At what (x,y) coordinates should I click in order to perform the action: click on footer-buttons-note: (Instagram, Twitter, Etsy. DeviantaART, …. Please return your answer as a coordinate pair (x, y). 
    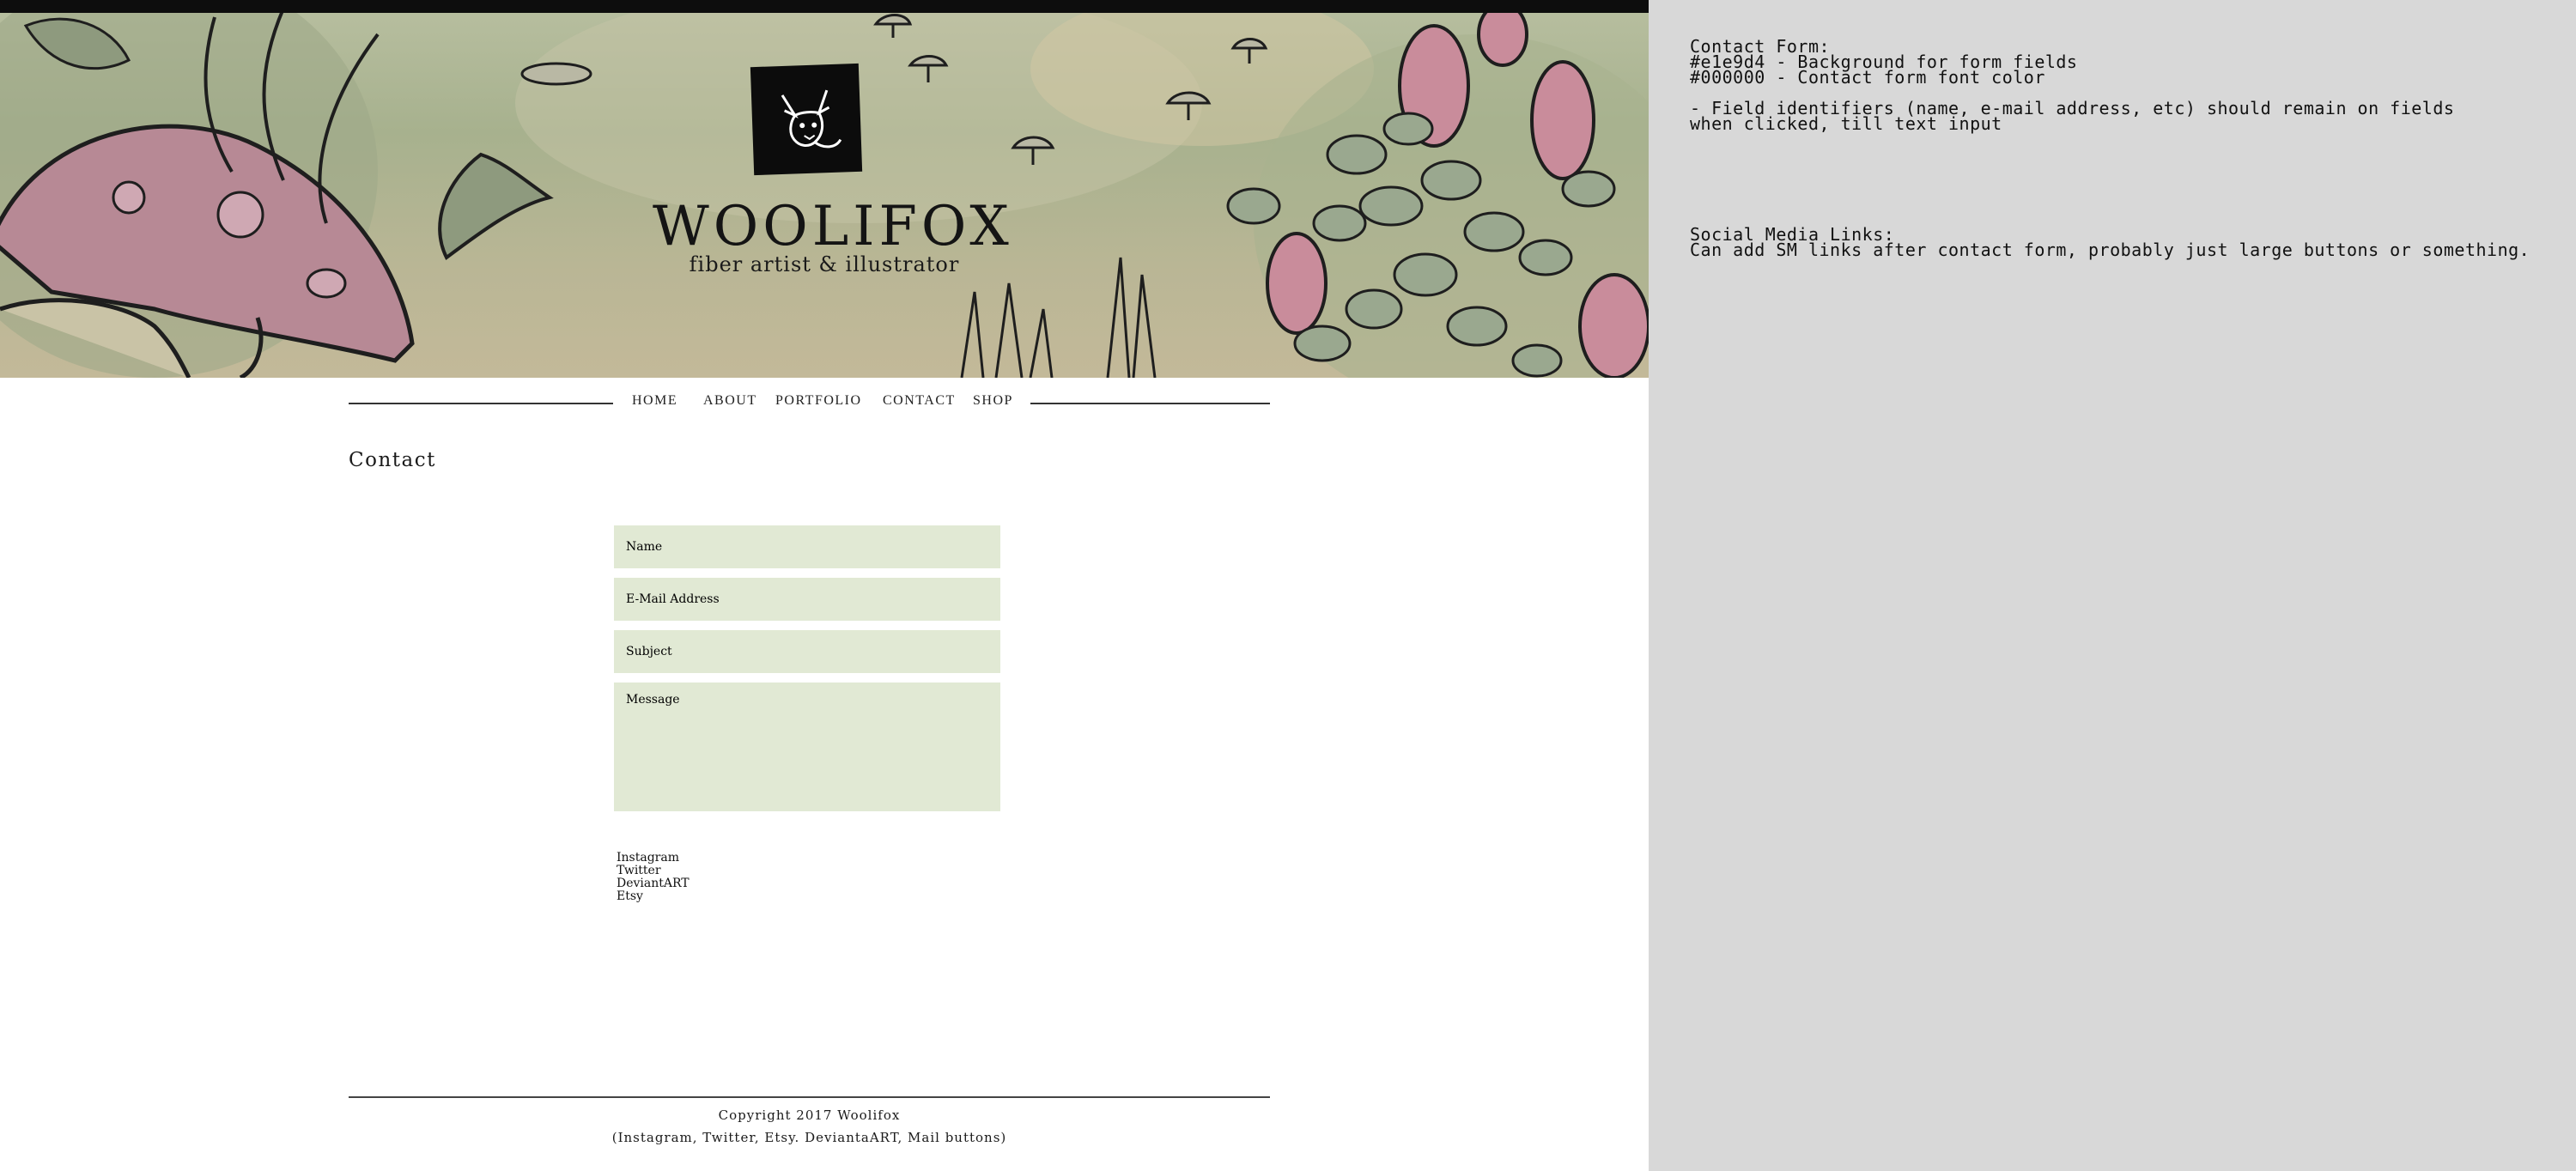
    Looking at the image, I should click on (809, 1137).